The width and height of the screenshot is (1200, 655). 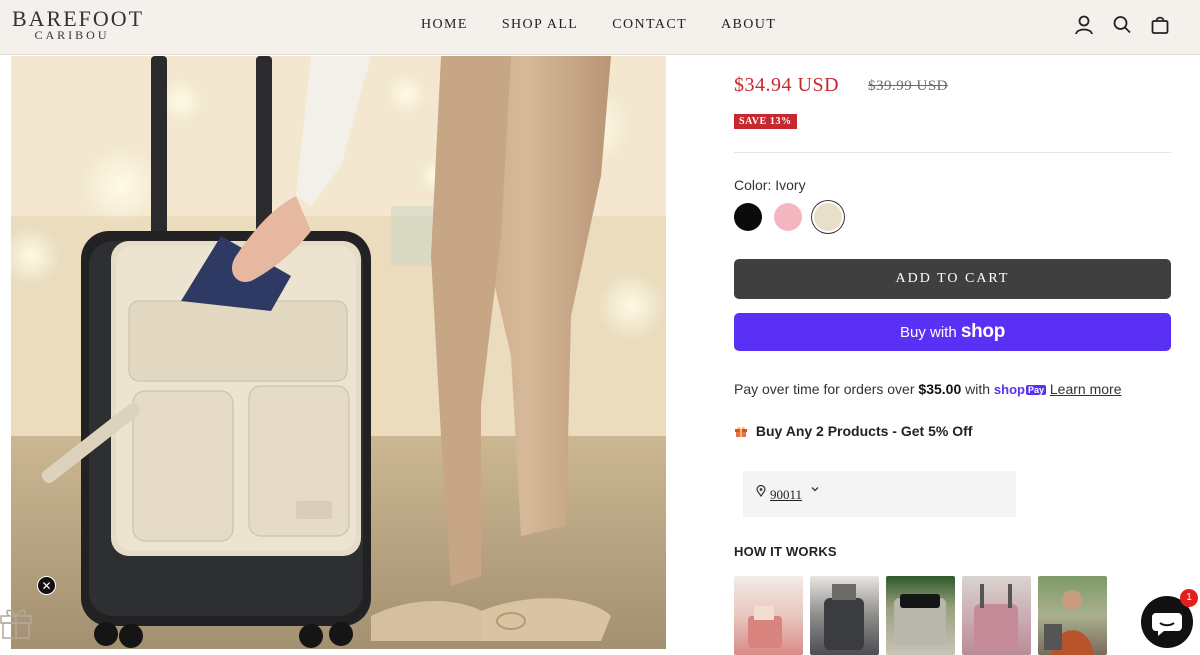 What do you see at coordinates (952, 279) in the screenshot?
I see `add-to-cart-button: ADD TO CART` at bounding box center [952, 279].